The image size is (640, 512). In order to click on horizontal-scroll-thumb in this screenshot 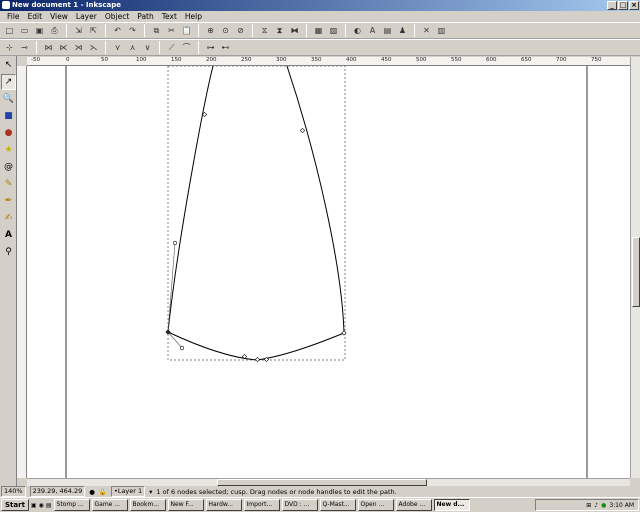, I will do `click(322, 482)`.